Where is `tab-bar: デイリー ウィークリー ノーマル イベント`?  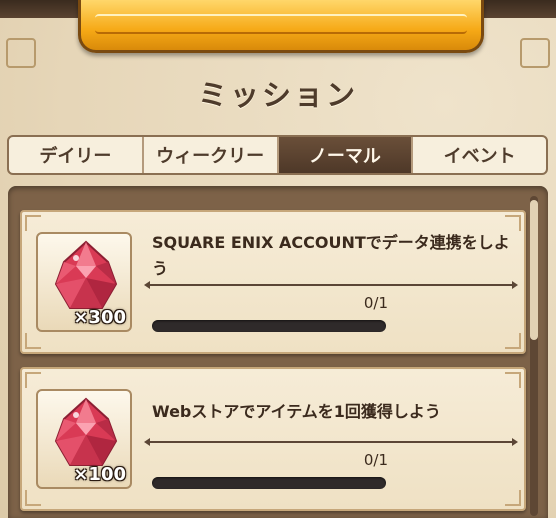 tab-bar: デイリー ウィークリー ノーマル イベント is located at coordinates (277, 155).